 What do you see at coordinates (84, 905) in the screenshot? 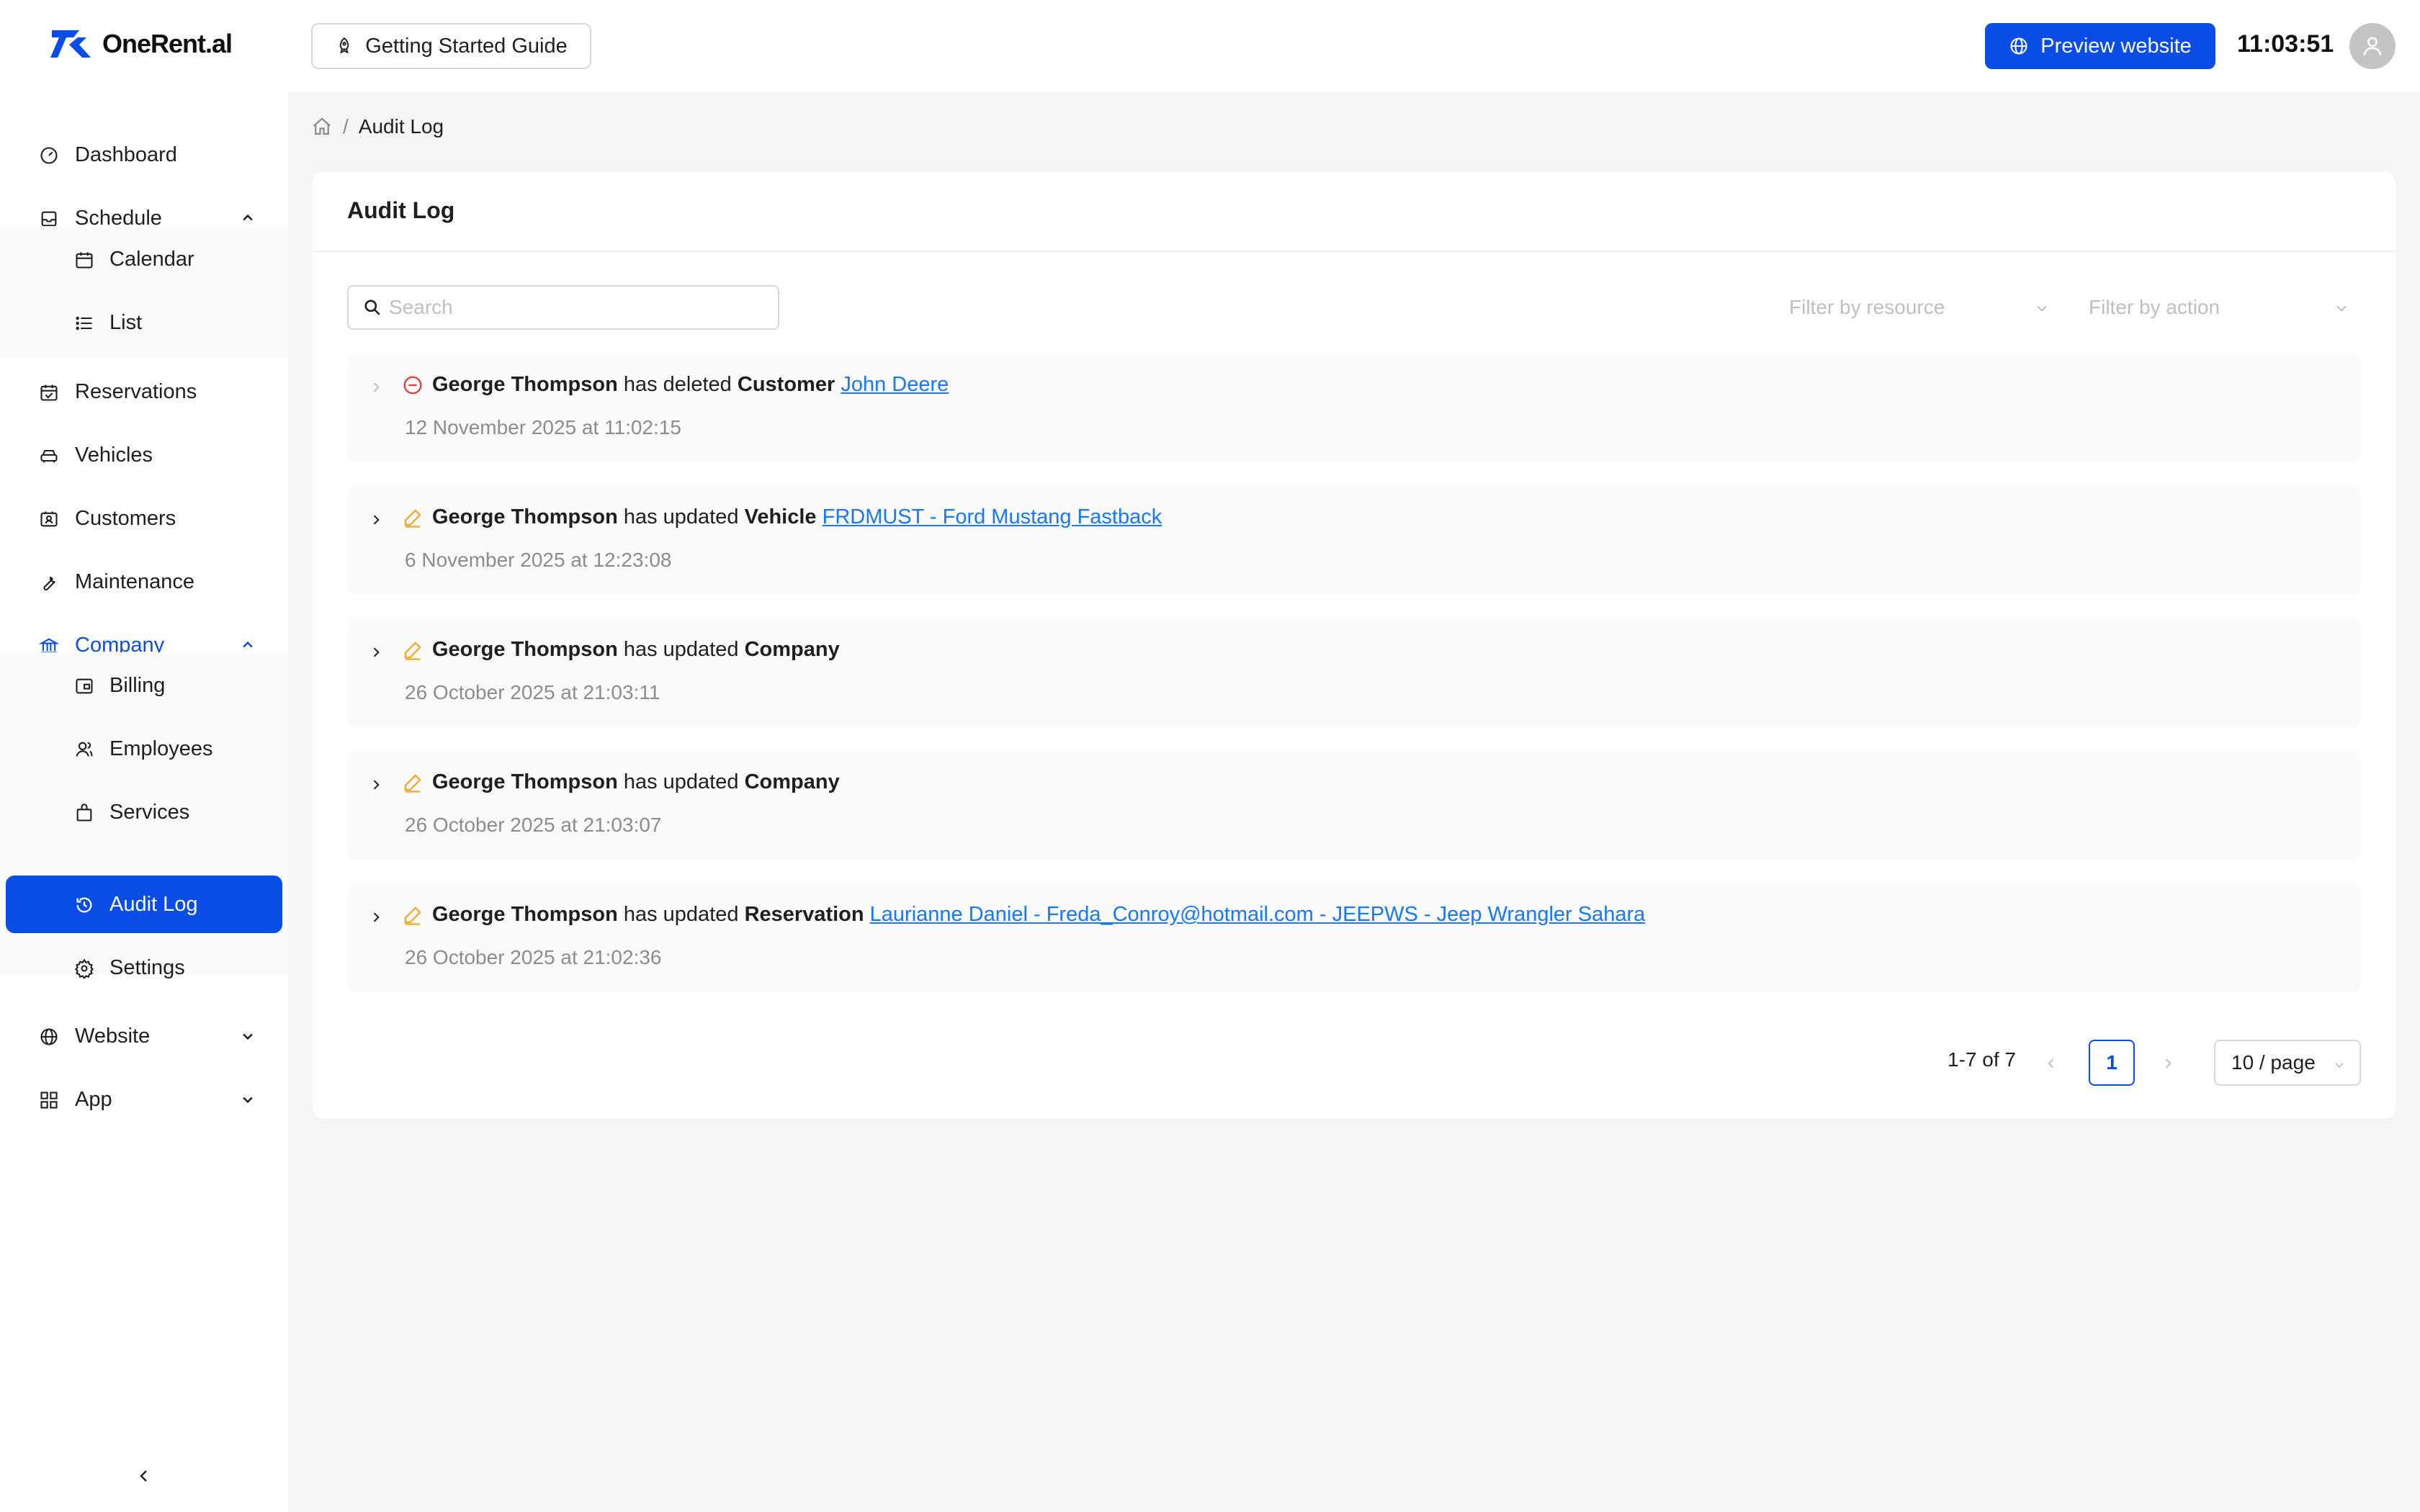
I see `history-icon` at bounding box center [84, 905].